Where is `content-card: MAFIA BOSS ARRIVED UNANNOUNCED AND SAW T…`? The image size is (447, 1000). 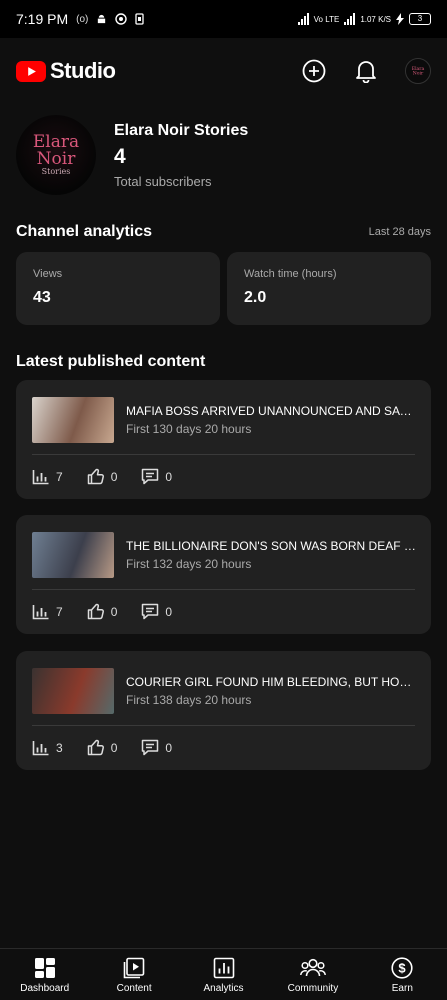
content-card: MAFIA BOSS ARRIVED UNANNOUNCED AND SAW T… is located at coordinates (223, 439).